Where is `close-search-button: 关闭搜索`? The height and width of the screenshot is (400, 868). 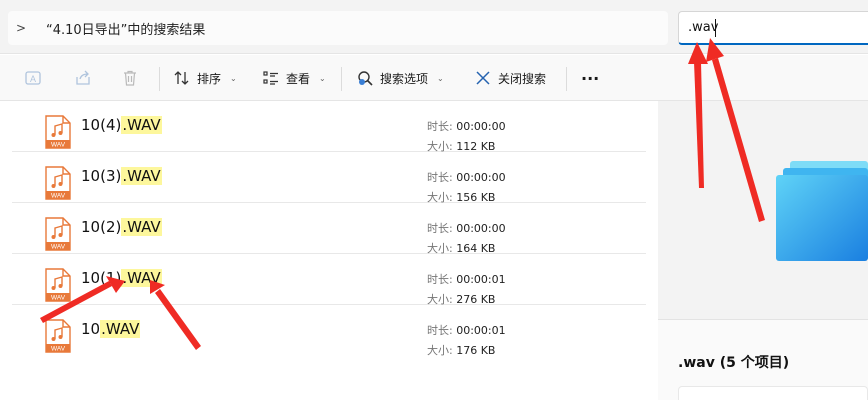
close-search-button: 关闭搜索 is located at coordinates (510, 78).